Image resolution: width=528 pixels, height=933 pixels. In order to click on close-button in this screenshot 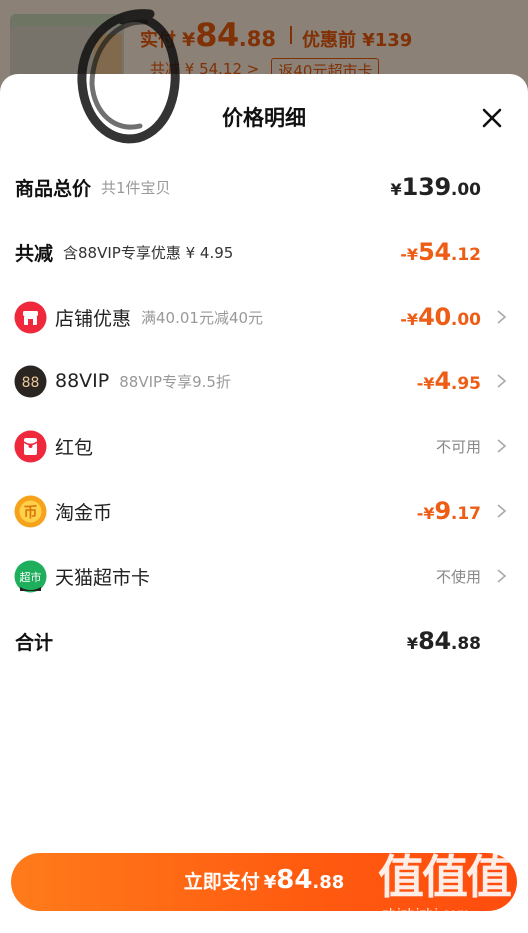, I will do `click(492, 118)`.